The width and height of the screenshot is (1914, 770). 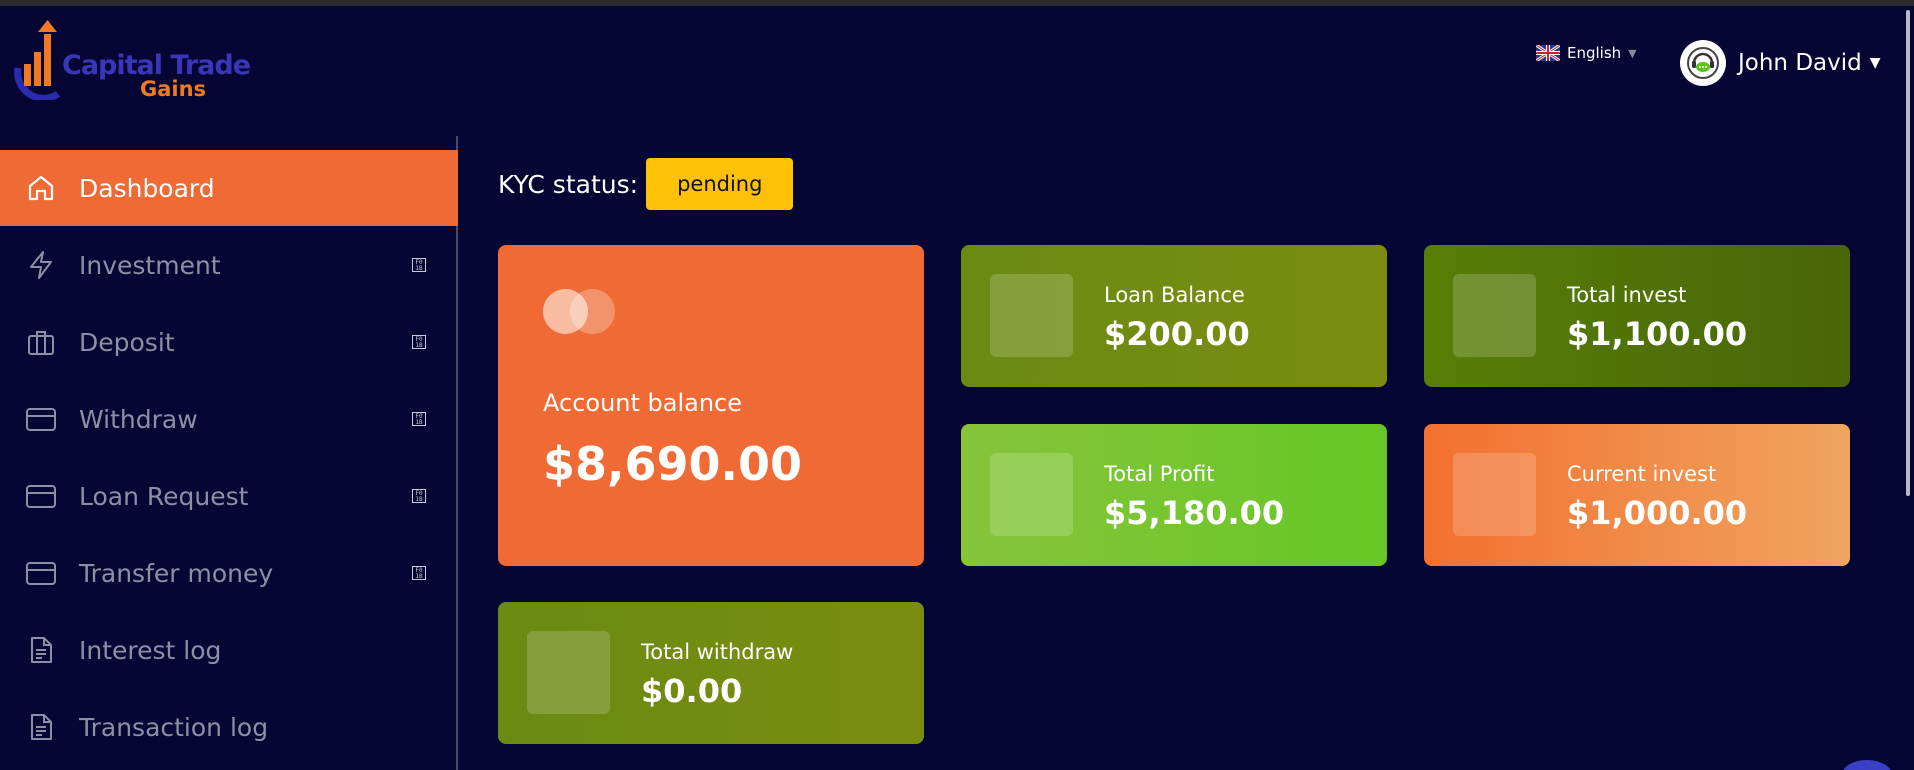 What do you see at coordinates (672, 464) in the screenshot?
I see `account-balance-value: $8,690.00` at bounding box center [672, 464].